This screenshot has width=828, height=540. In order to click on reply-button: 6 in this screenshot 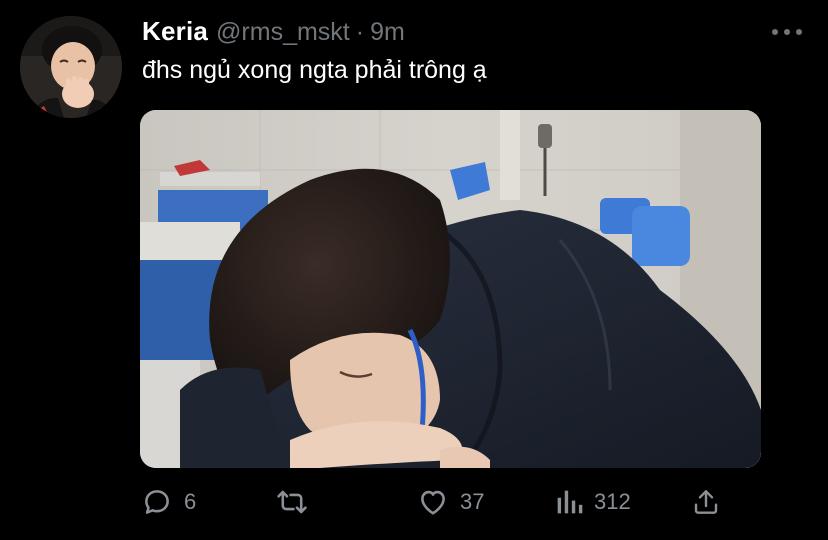, I will do `click(168, 502)`.